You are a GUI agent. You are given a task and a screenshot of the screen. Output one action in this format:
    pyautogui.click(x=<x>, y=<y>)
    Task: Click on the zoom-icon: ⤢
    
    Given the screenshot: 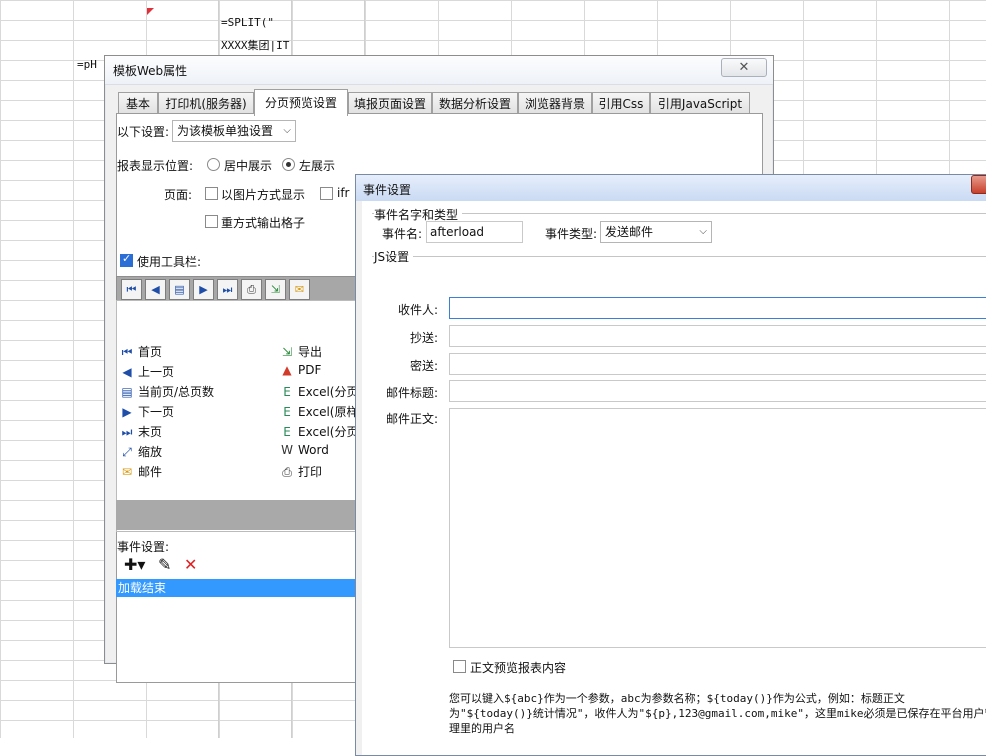 What is the action you would take?
    pyautogui.click(x=127, y=452)
    